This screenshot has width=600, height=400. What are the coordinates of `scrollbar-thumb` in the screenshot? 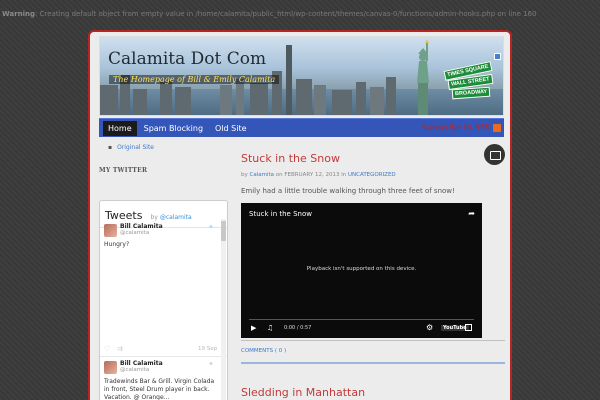 It's located at (223, 231).